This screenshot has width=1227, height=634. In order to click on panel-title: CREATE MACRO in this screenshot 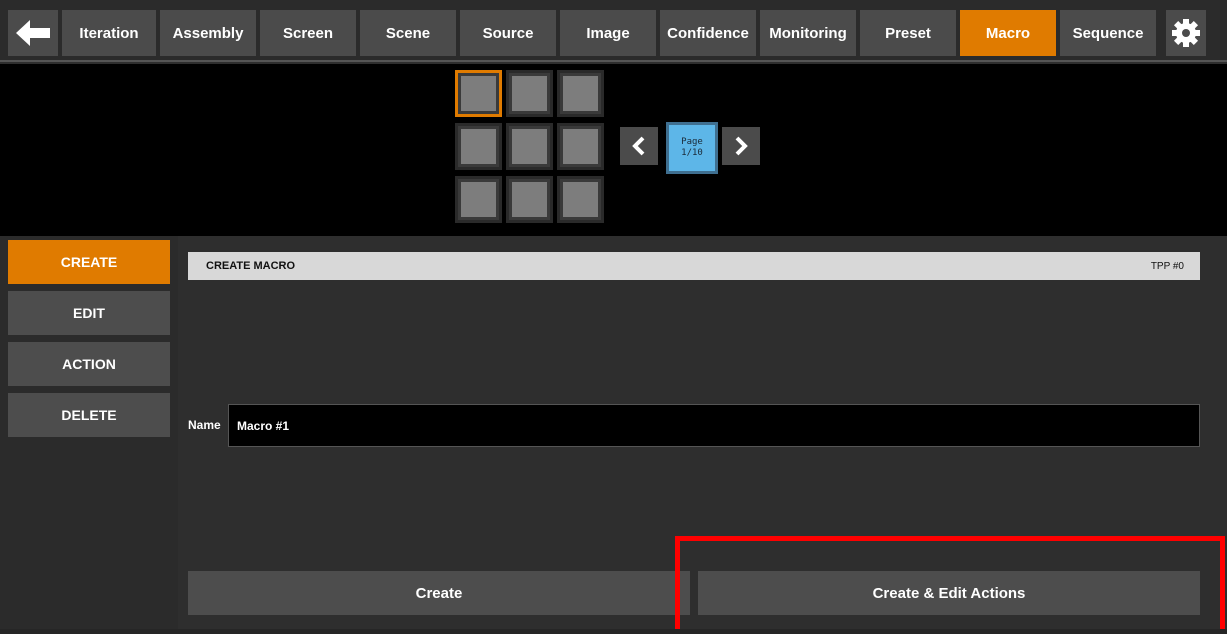, I will do `click(251, 266)`.